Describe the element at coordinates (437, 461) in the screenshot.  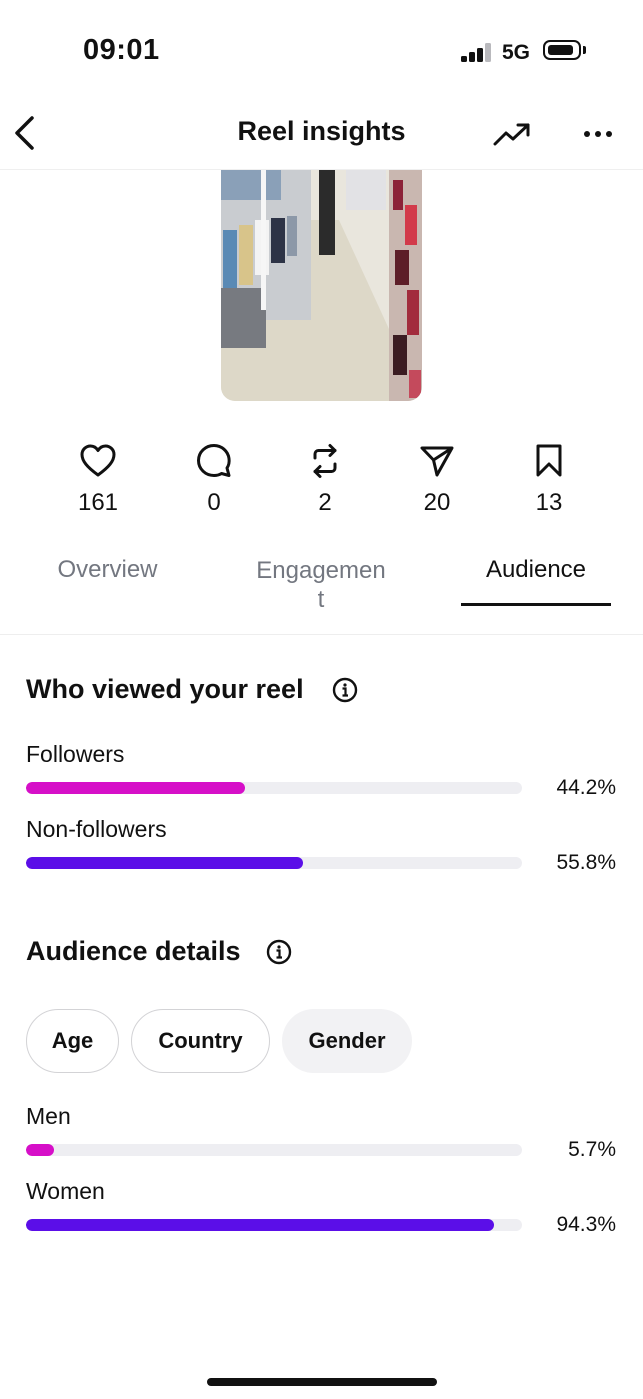
I see `share-icon` at that location.